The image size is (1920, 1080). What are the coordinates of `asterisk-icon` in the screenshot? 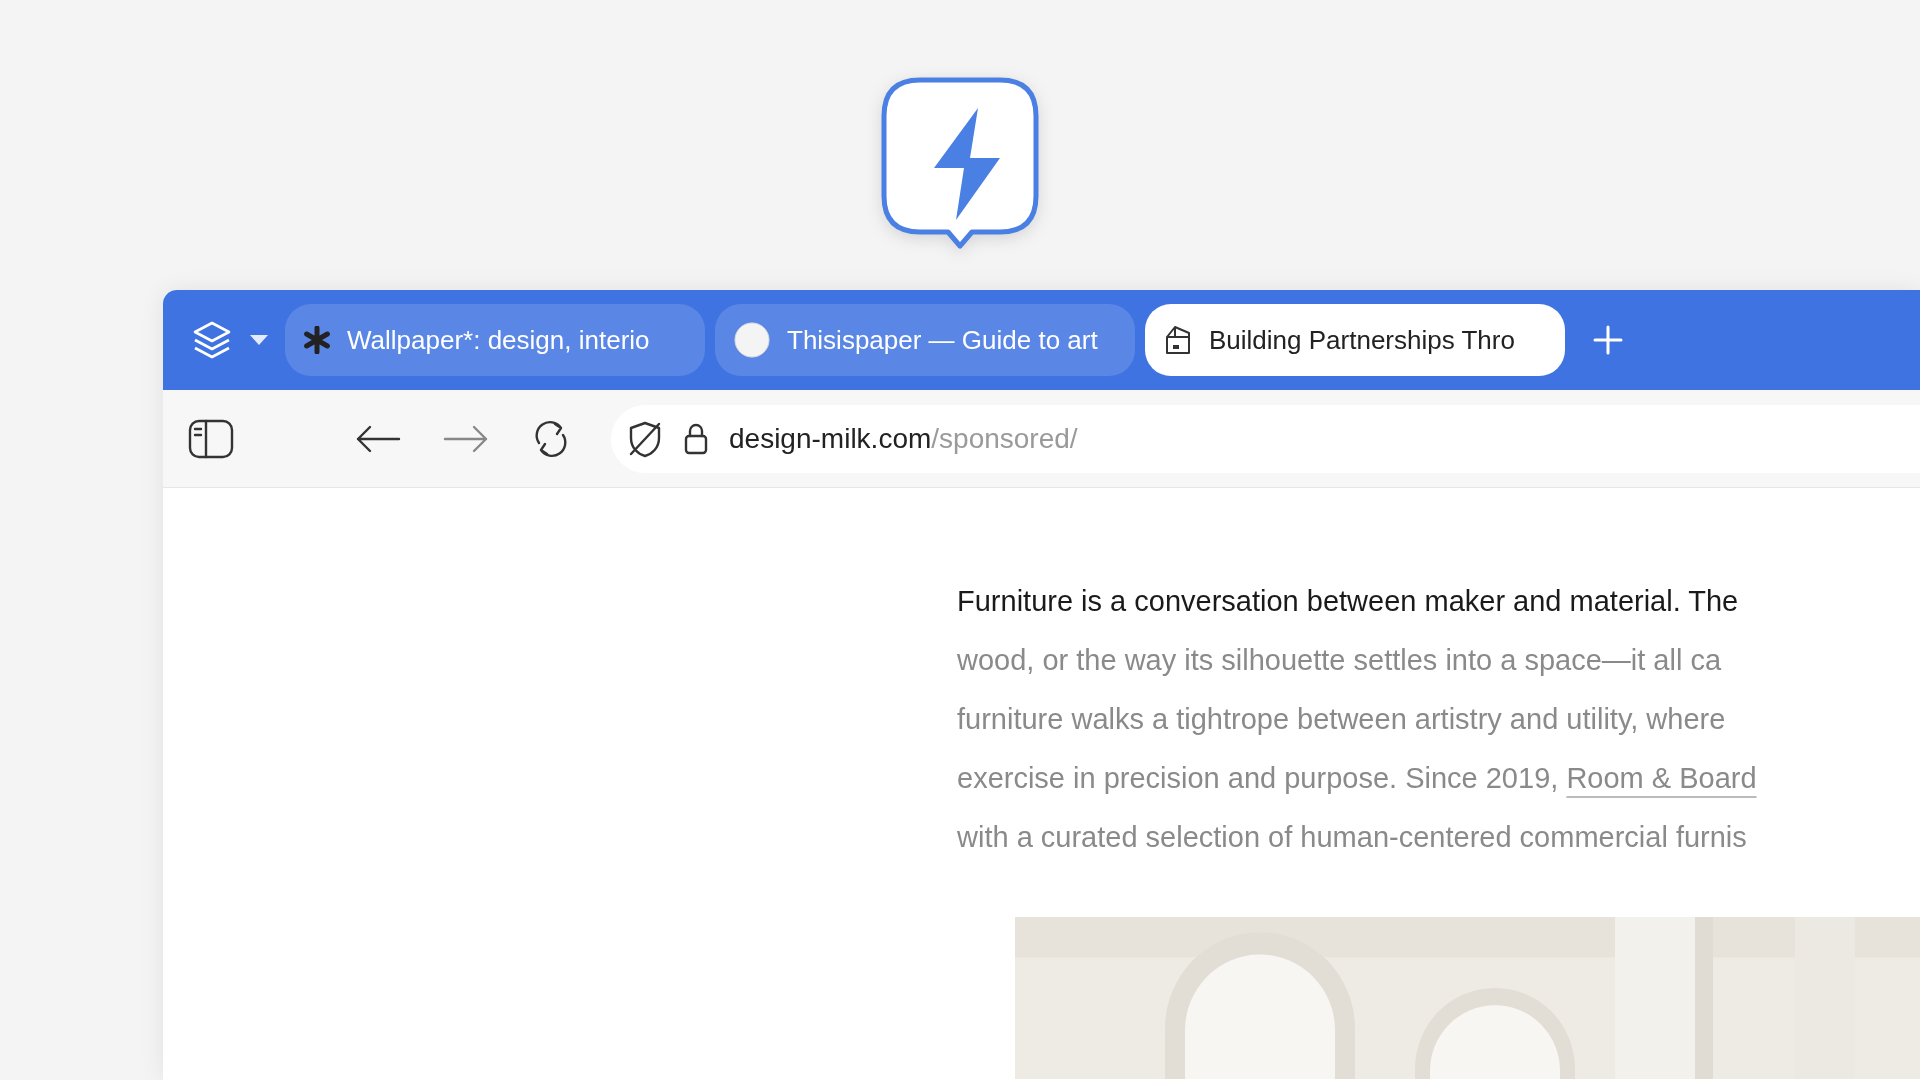 It's located at (317, 340).